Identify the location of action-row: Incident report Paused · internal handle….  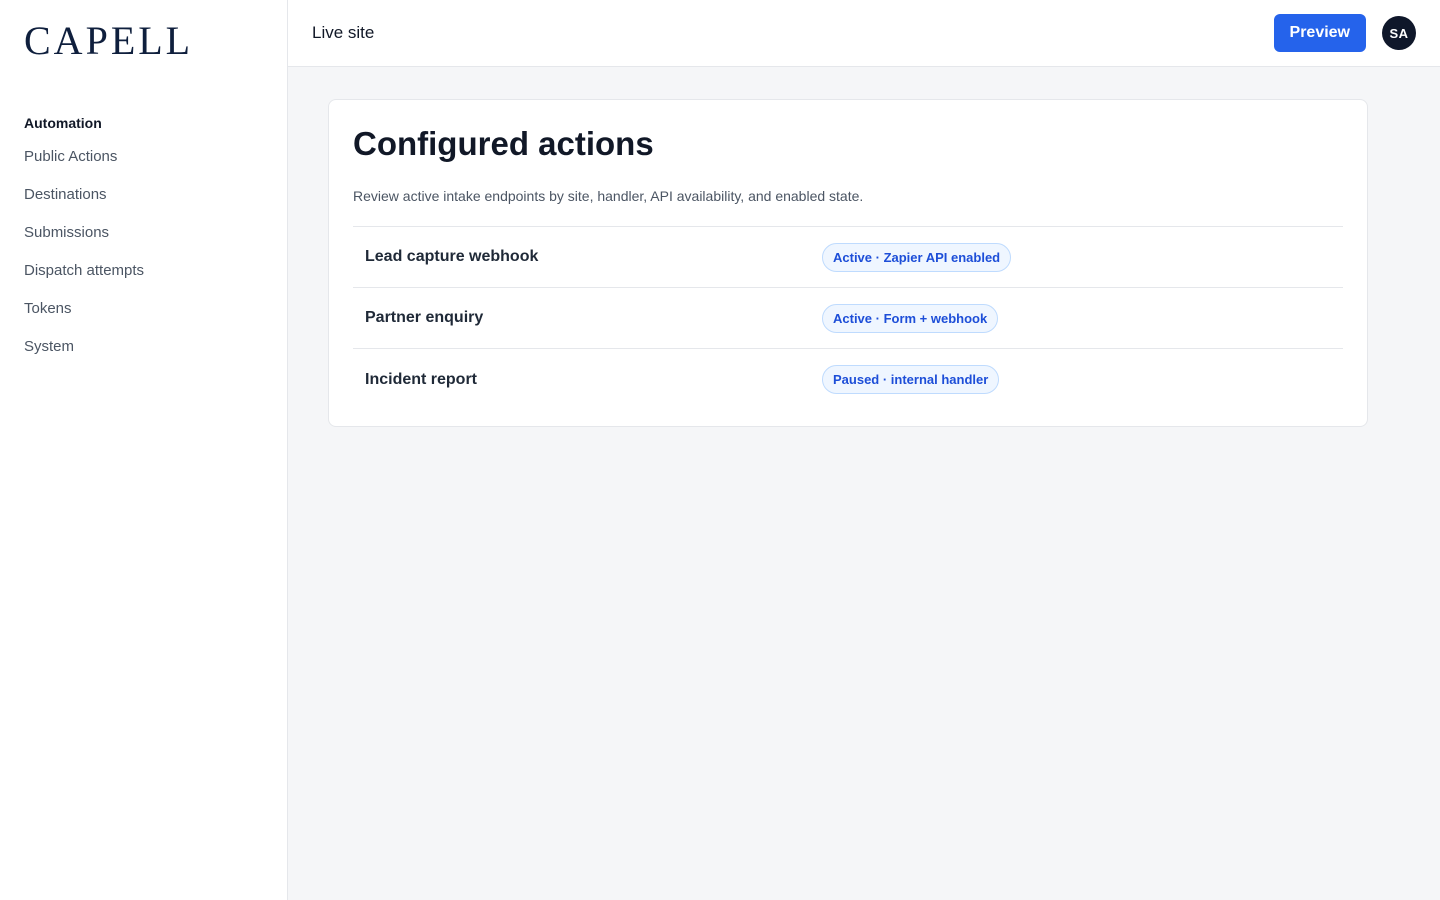
(848, 379).